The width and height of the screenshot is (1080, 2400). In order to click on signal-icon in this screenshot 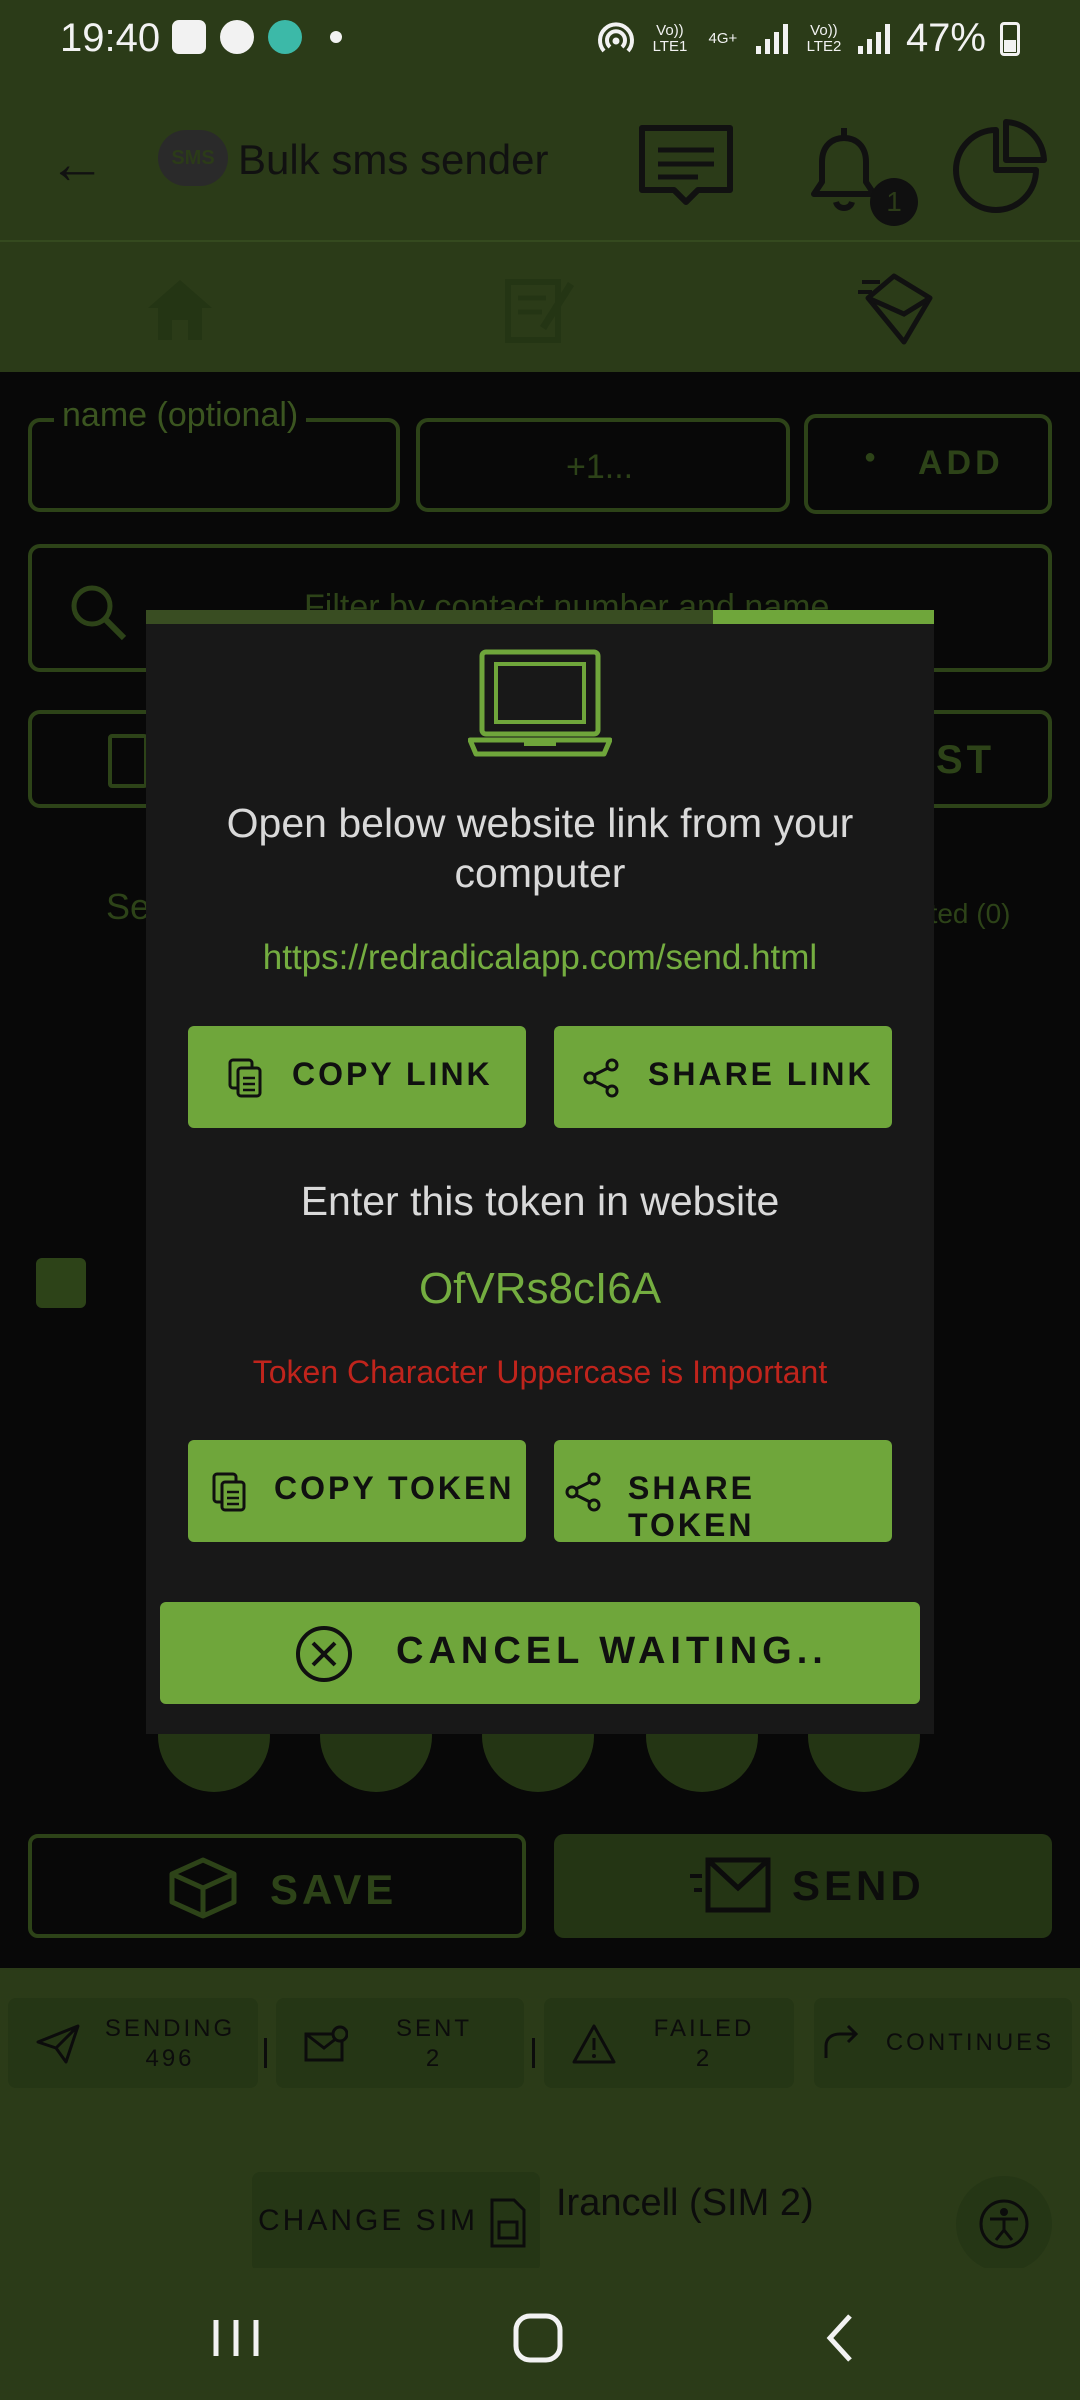, I will do `click(771, 38)`.